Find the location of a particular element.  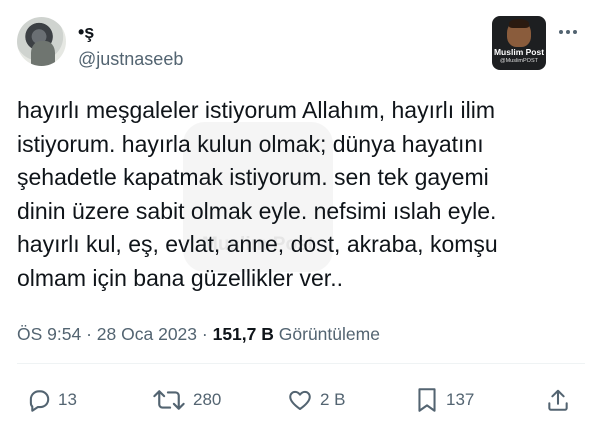

share-icon is located at coordinates (558, 400).